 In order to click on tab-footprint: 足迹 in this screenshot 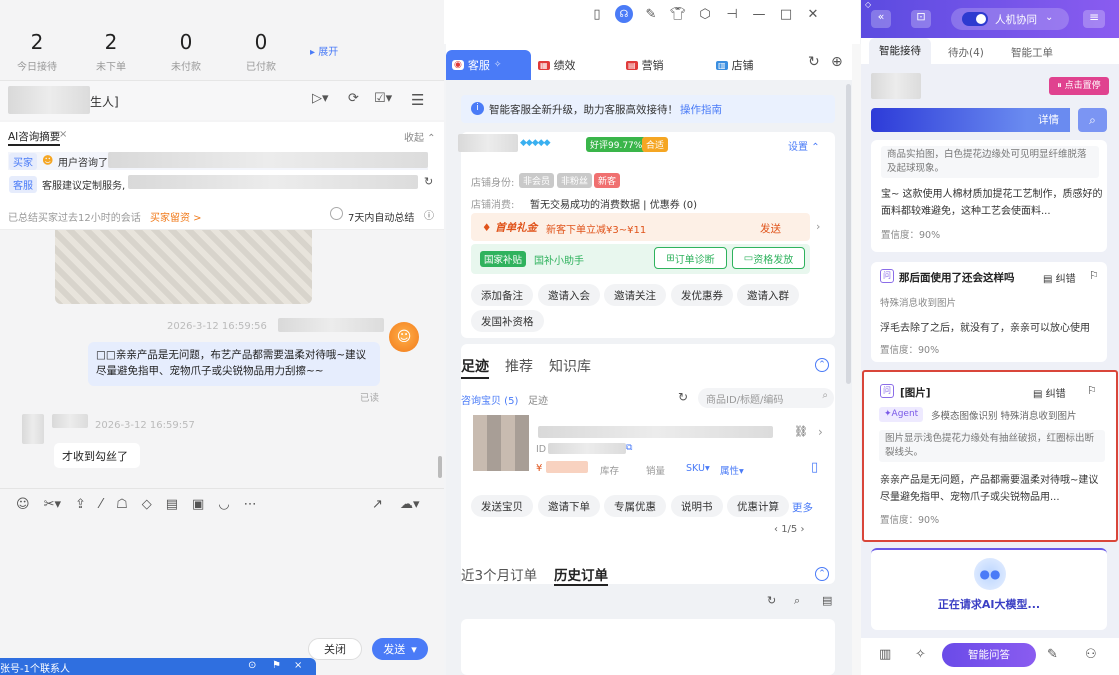, I will do `click(475, 367)`.